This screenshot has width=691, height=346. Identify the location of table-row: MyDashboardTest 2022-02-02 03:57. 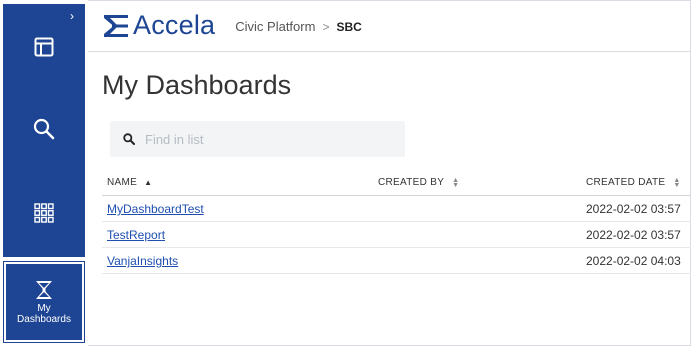
(396, 209).